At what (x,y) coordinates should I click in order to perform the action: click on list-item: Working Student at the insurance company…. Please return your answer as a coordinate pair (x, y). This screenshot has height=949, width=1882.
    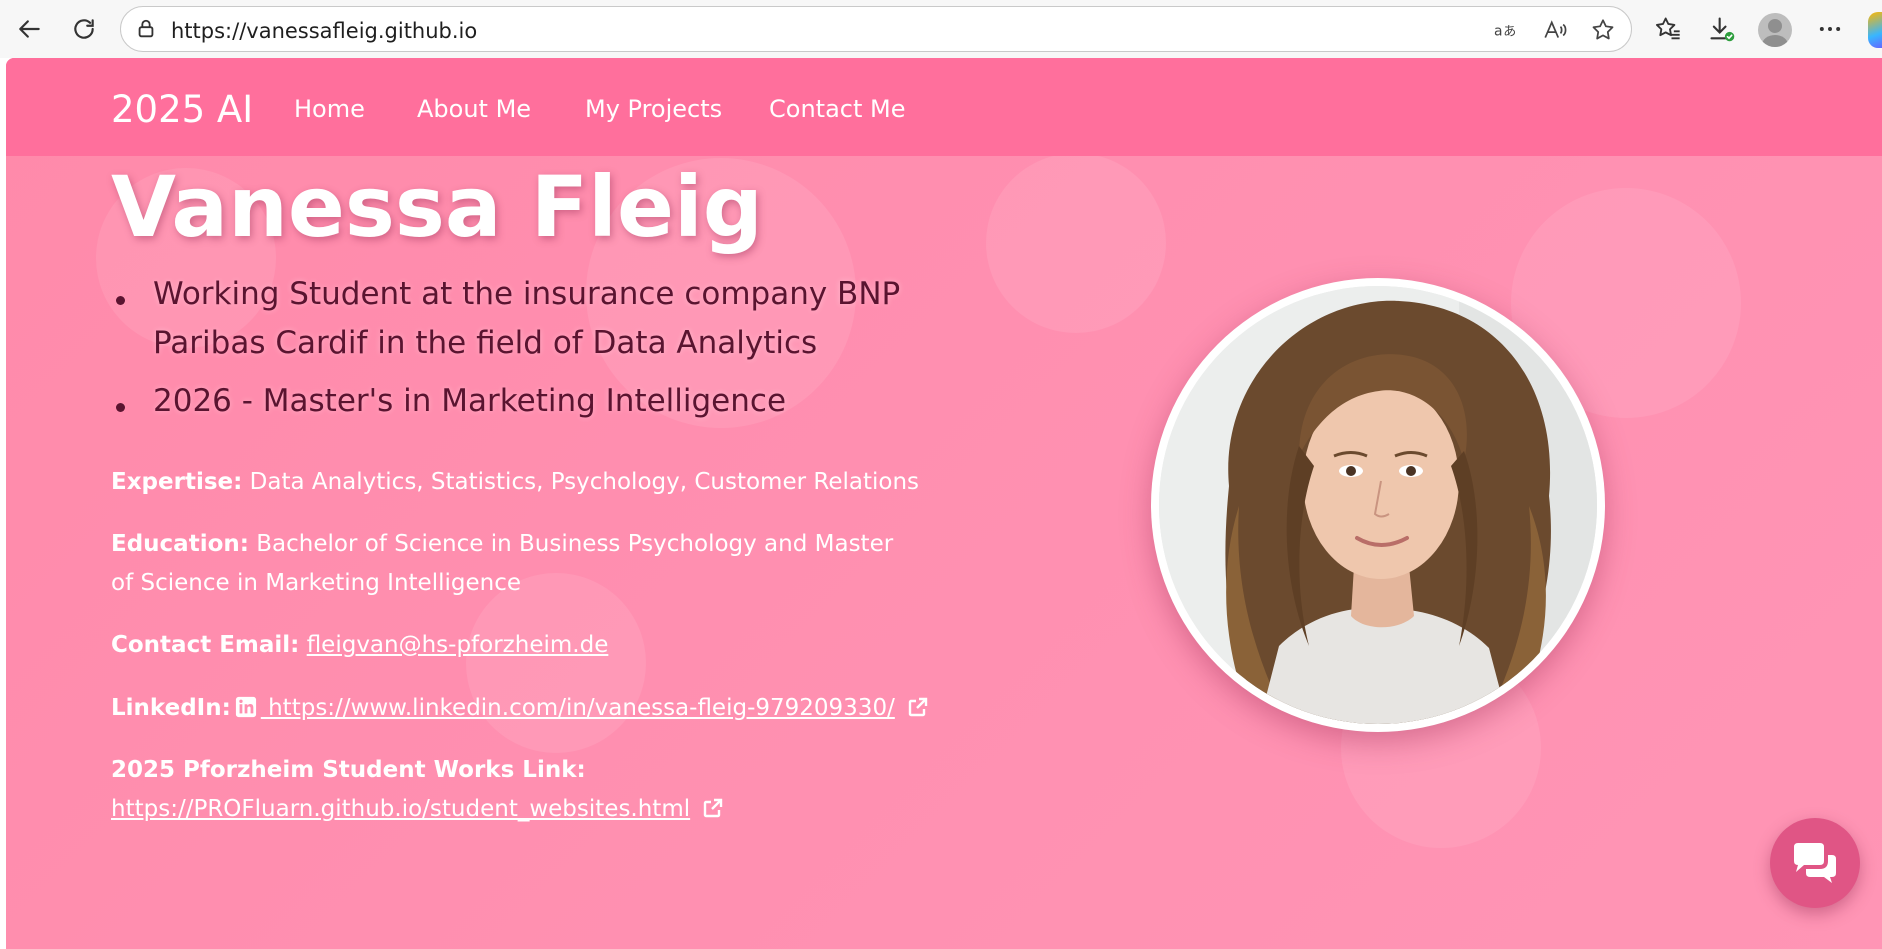
    Looking at the image, I should click on (511, 319).